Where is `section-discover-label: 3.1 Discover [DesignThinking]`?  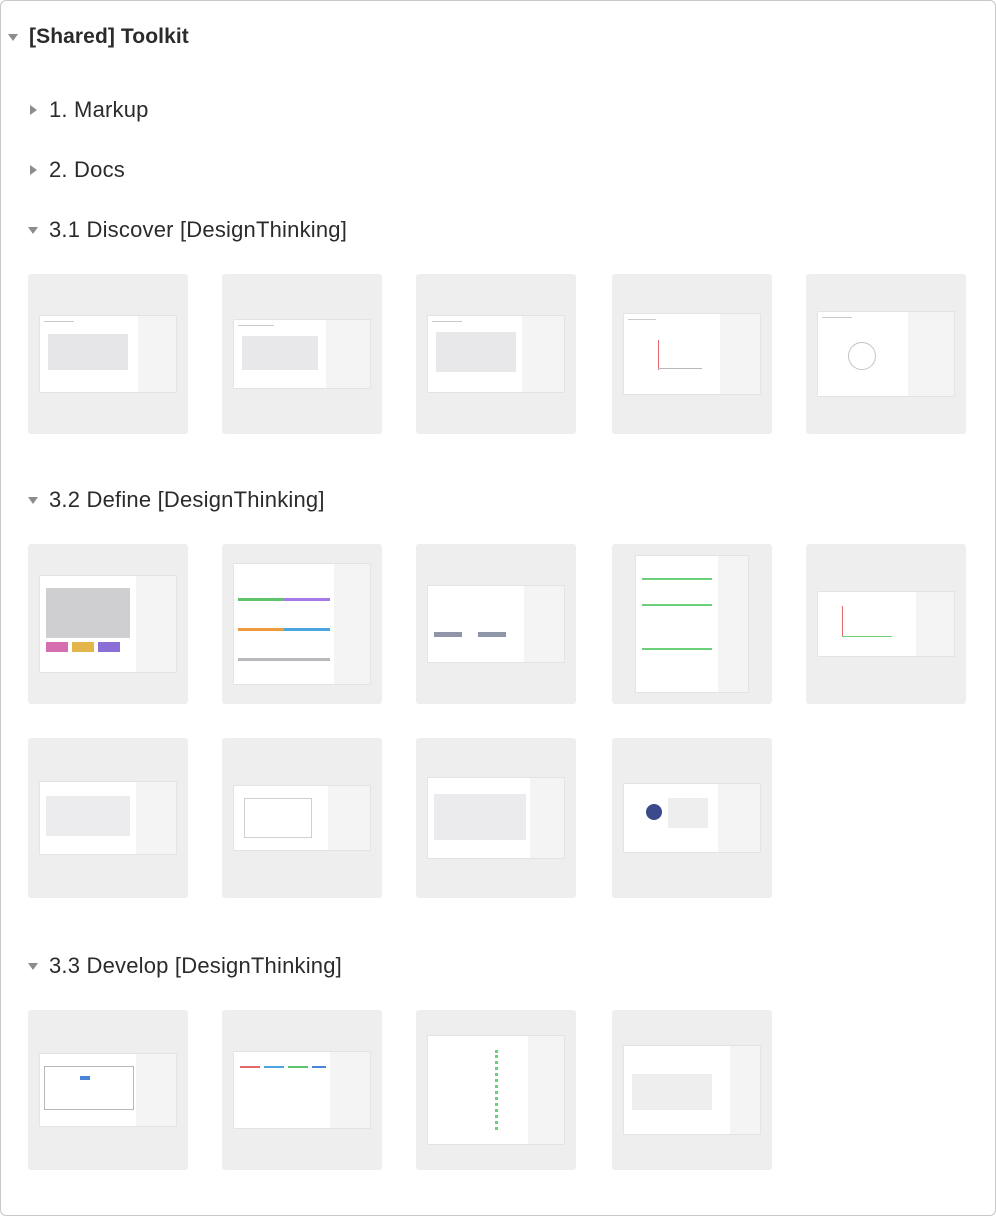
section-discover-label: 3.1 Discover [DesignThinking] is located at coordinates (198, 229).